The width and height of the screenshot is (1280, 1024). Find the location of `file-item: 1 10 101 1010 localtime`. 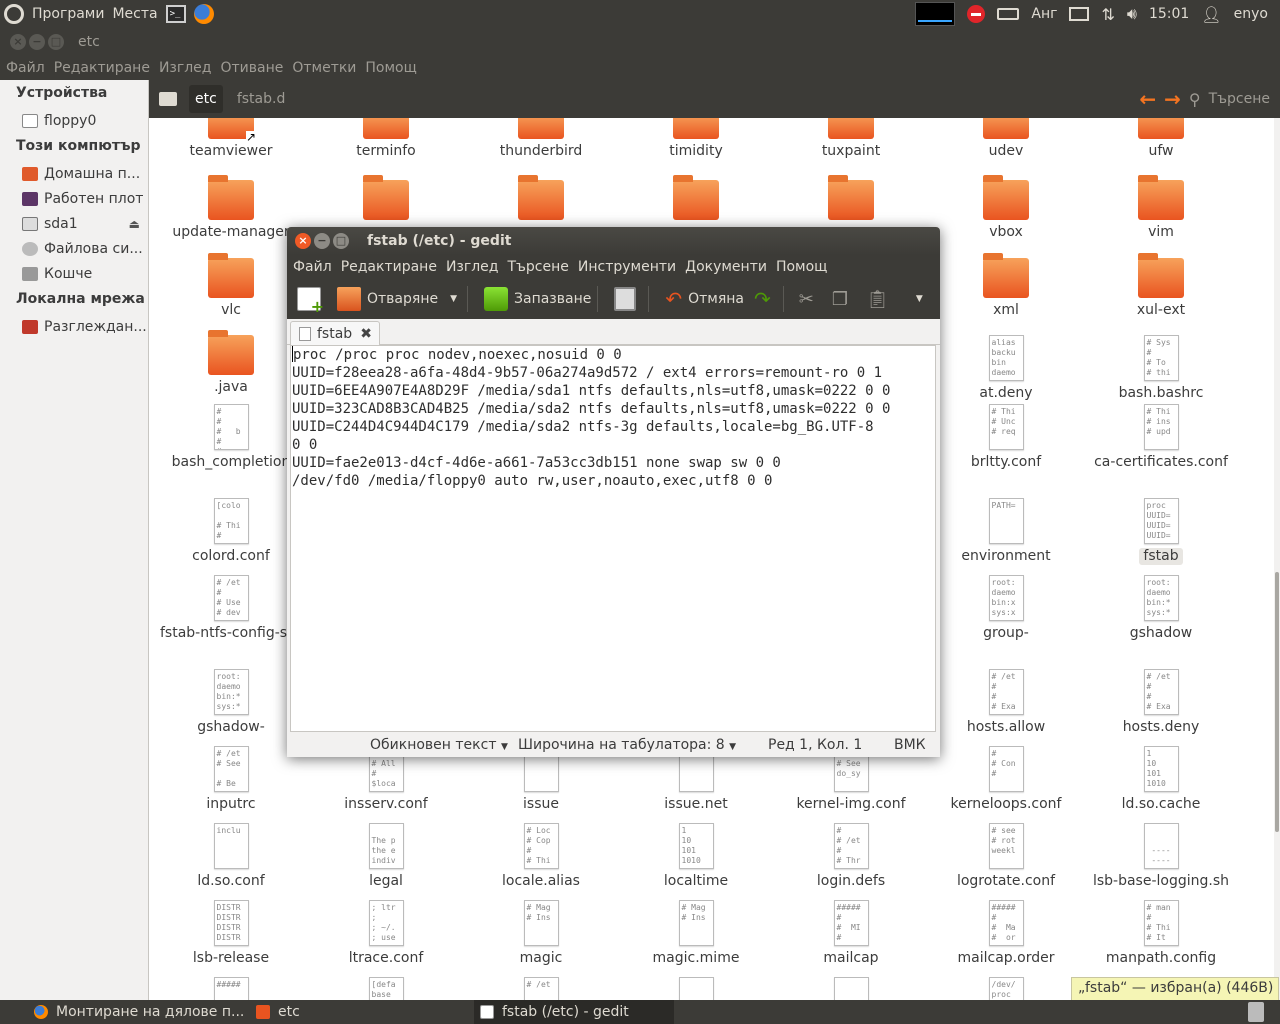

file-item: 1 10 101 1010 localtime is located at coordinates (696, 856).